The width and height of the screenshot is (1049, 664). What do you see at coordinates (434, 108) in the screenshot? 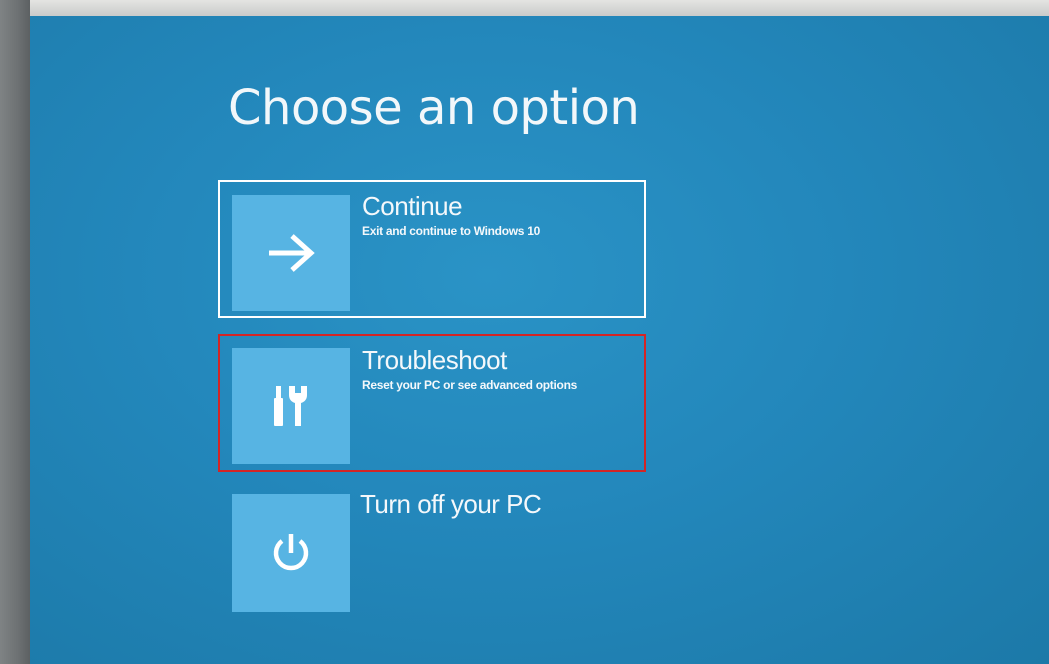
I see `page-title: Choose an option` at bounding box center [434, 108].